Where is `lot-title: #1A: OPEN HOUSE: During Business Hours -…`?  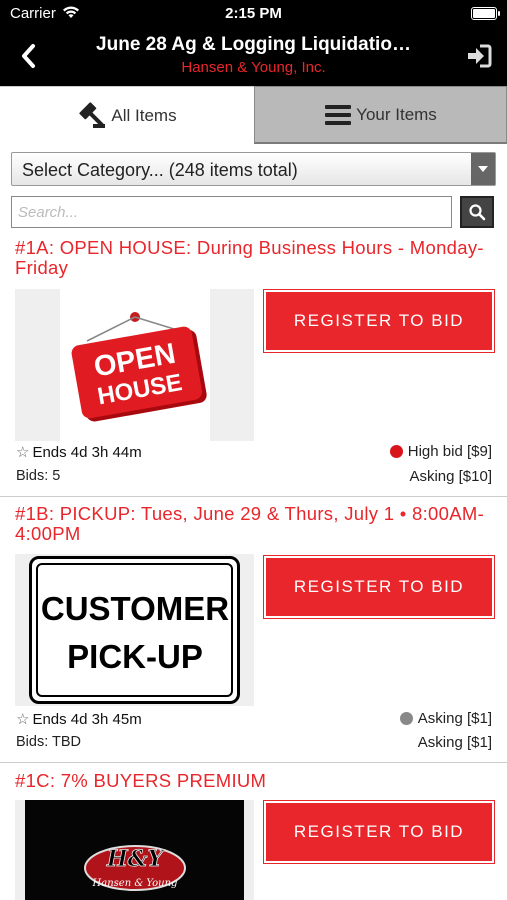 lot-title: #1A: OPEN HOUSE: During Business Hours -… is located at coordinates (255, 258).